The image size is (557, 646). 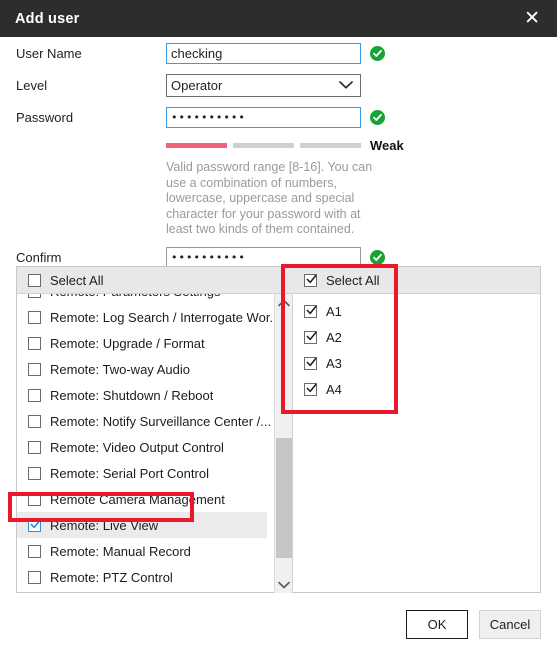 I want to click on list-item-label: A4, so click(x=334, y=389).